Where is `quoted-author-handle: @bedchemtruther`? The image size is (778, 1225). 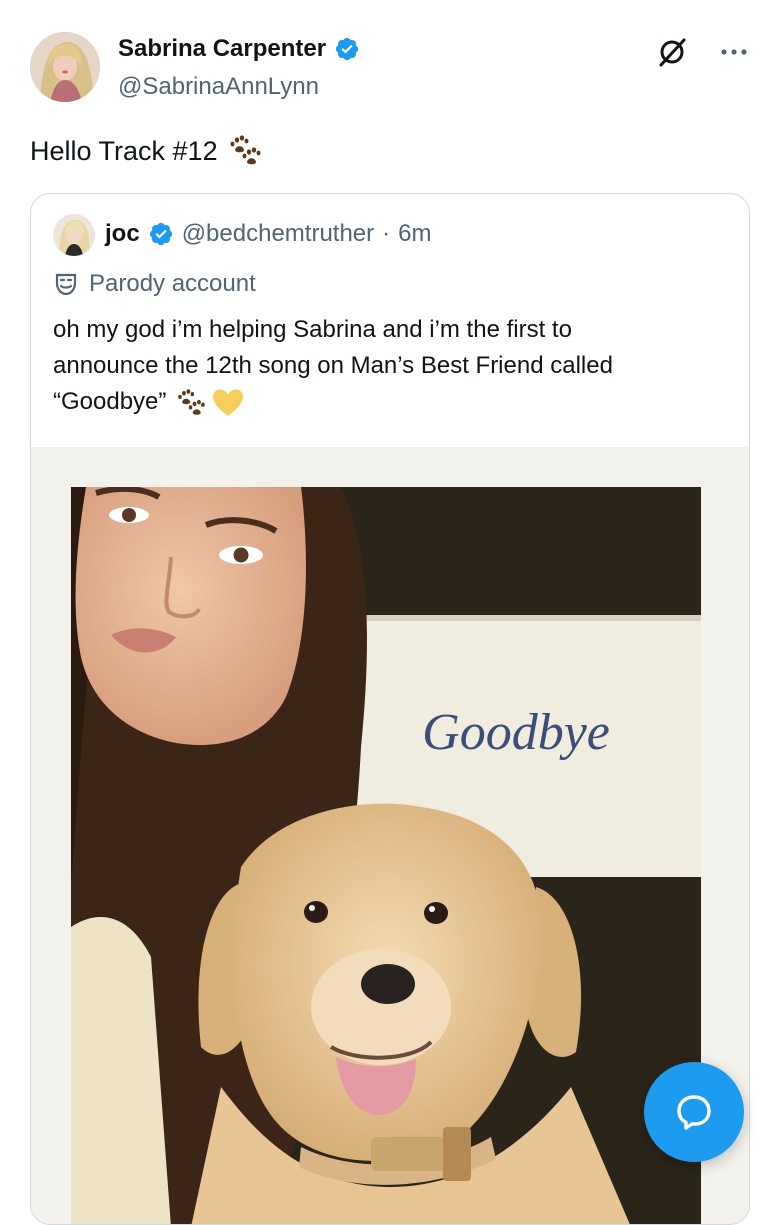 quoted-author-handle: @bedchemtruther is located at coordinates (278, 234).